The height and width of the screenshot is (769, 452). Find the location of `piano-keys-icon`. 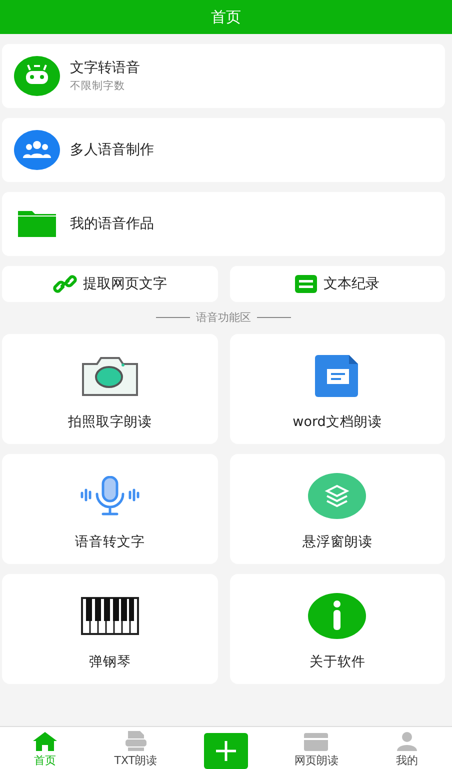

piano-keys-icon is located at coordinates (109, 616).